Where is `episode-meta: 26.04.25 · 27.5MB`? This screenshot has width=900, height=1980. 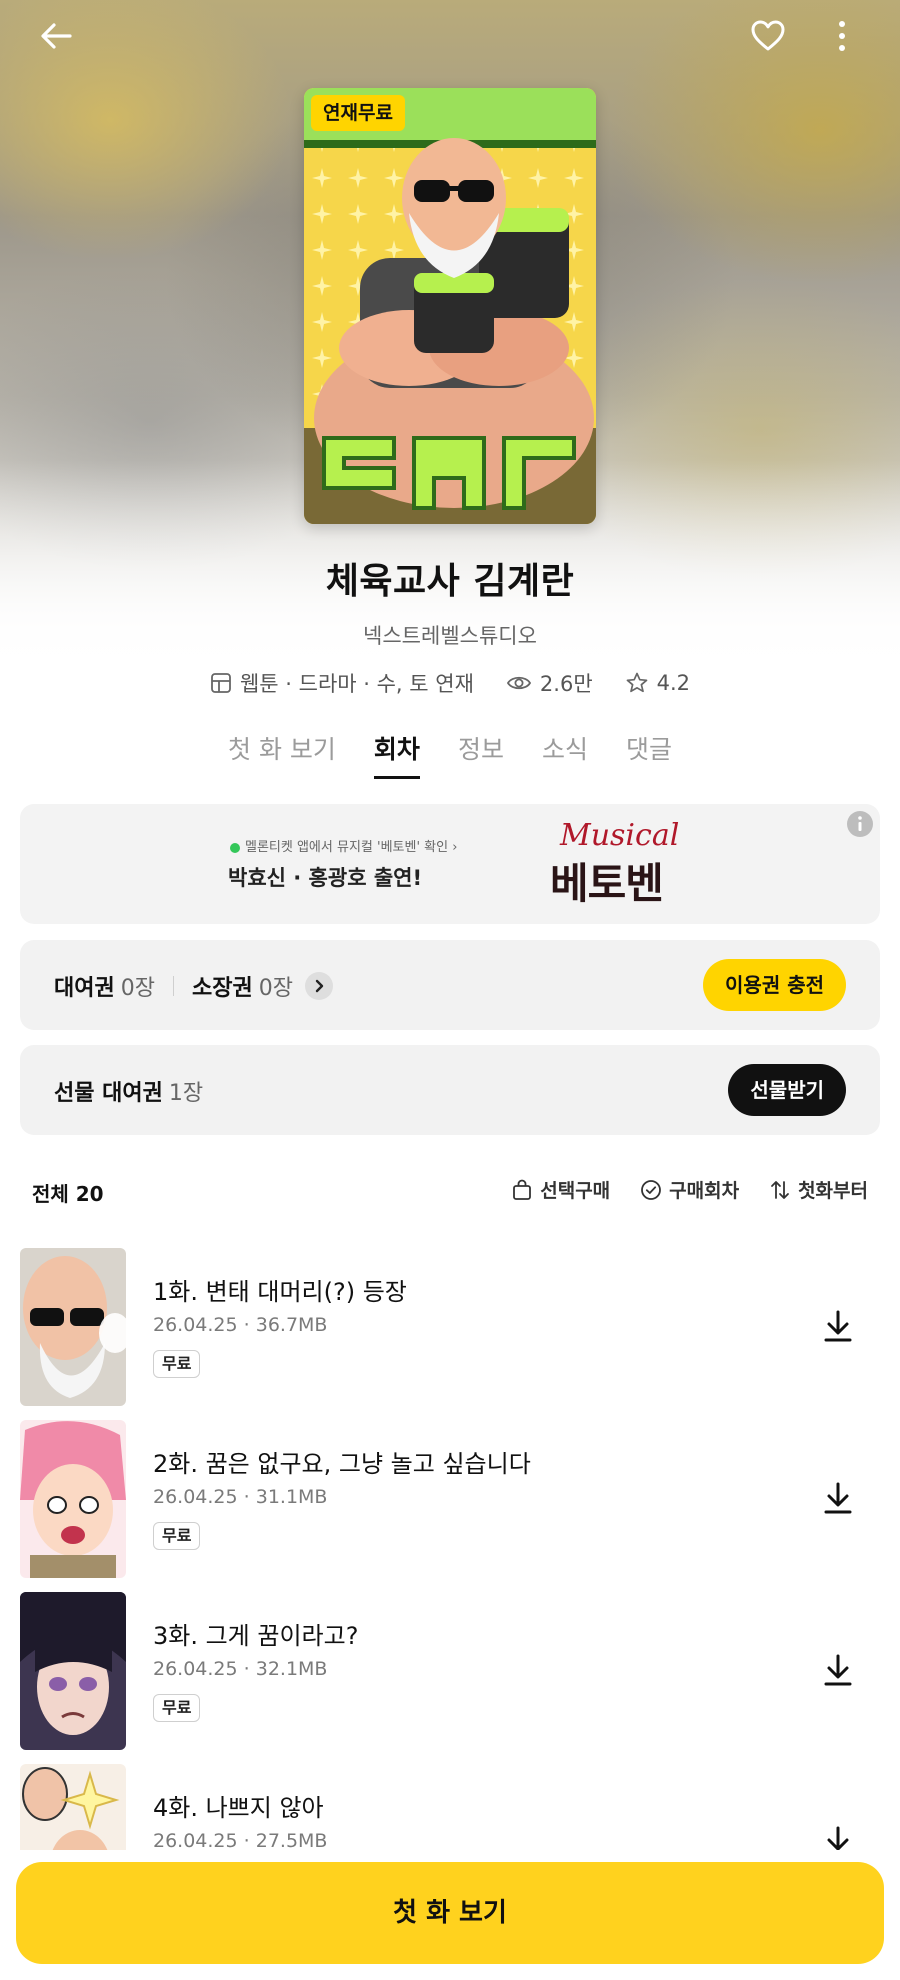
episode-meta: 26.04.25 · 27.5MB is located at coordinates (240, 1840).